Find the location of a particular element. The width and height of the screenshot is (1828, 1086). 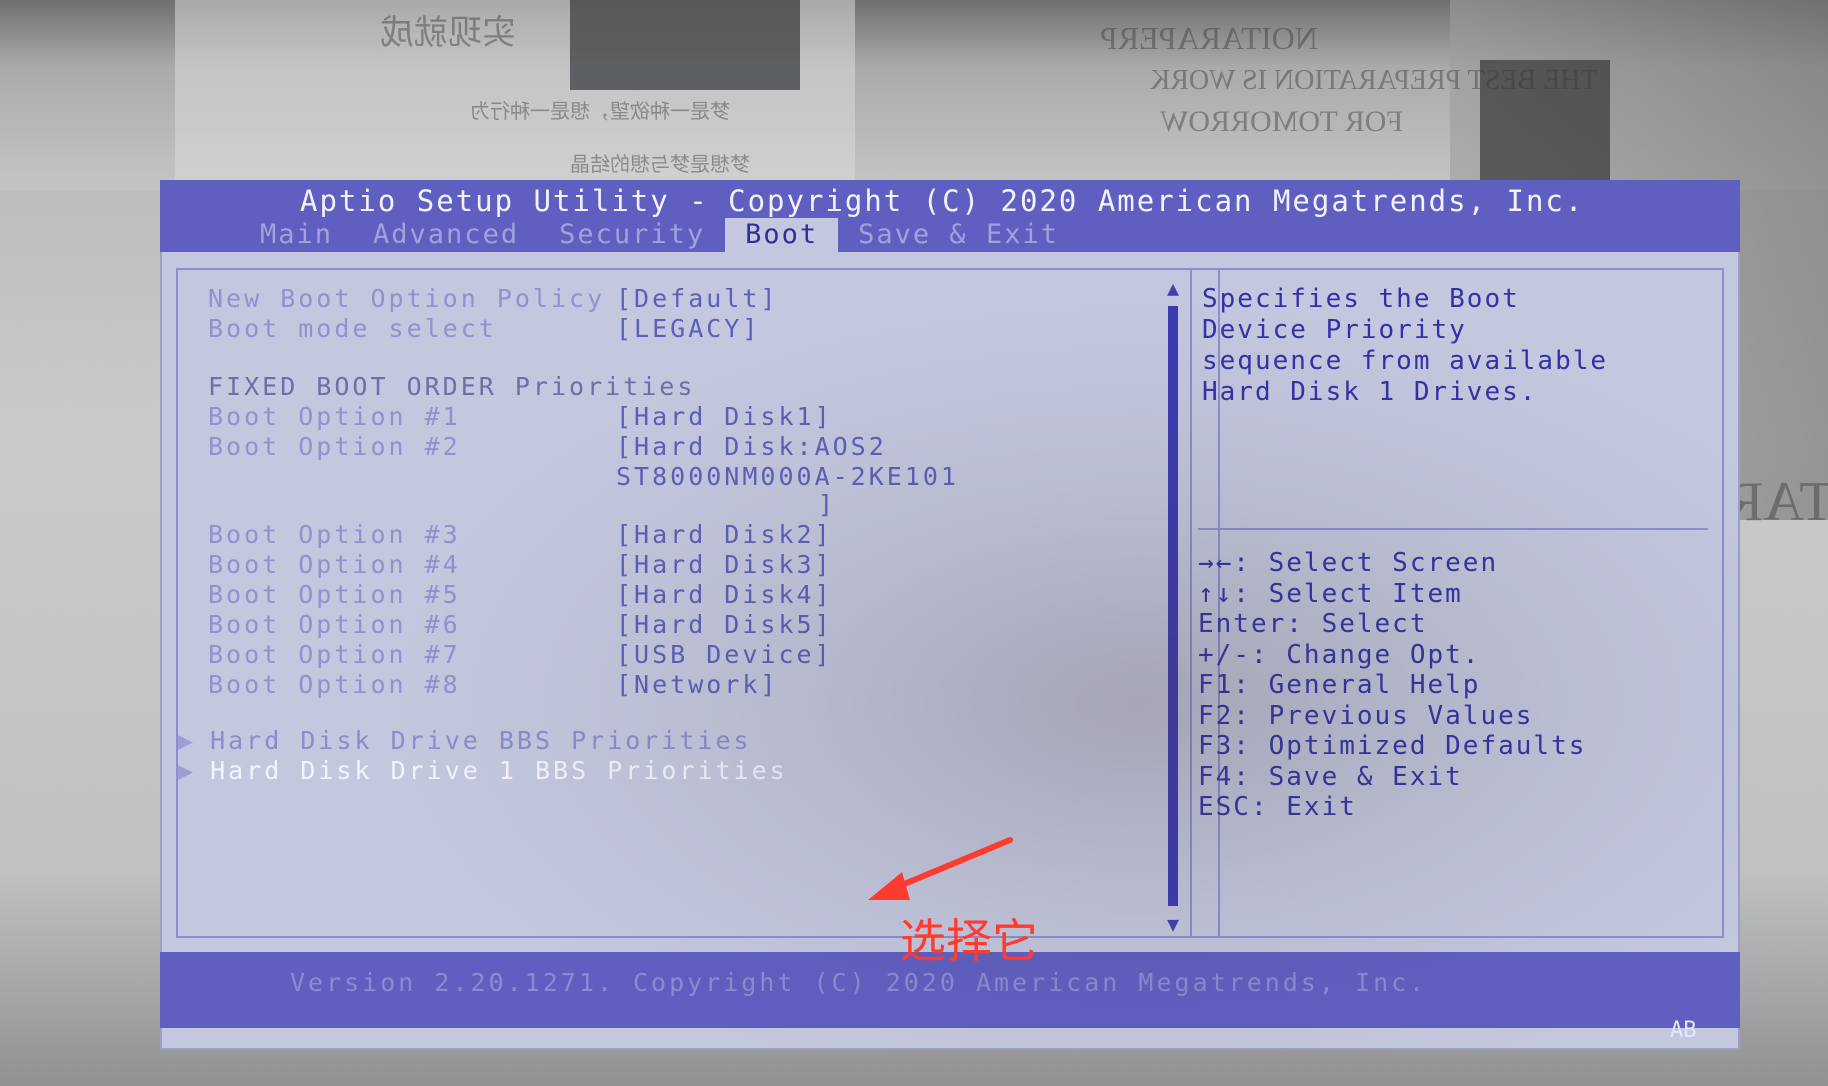

mirror-text: 梦是一种欲望，想是一种行为 is located at coordinates (600, 112).